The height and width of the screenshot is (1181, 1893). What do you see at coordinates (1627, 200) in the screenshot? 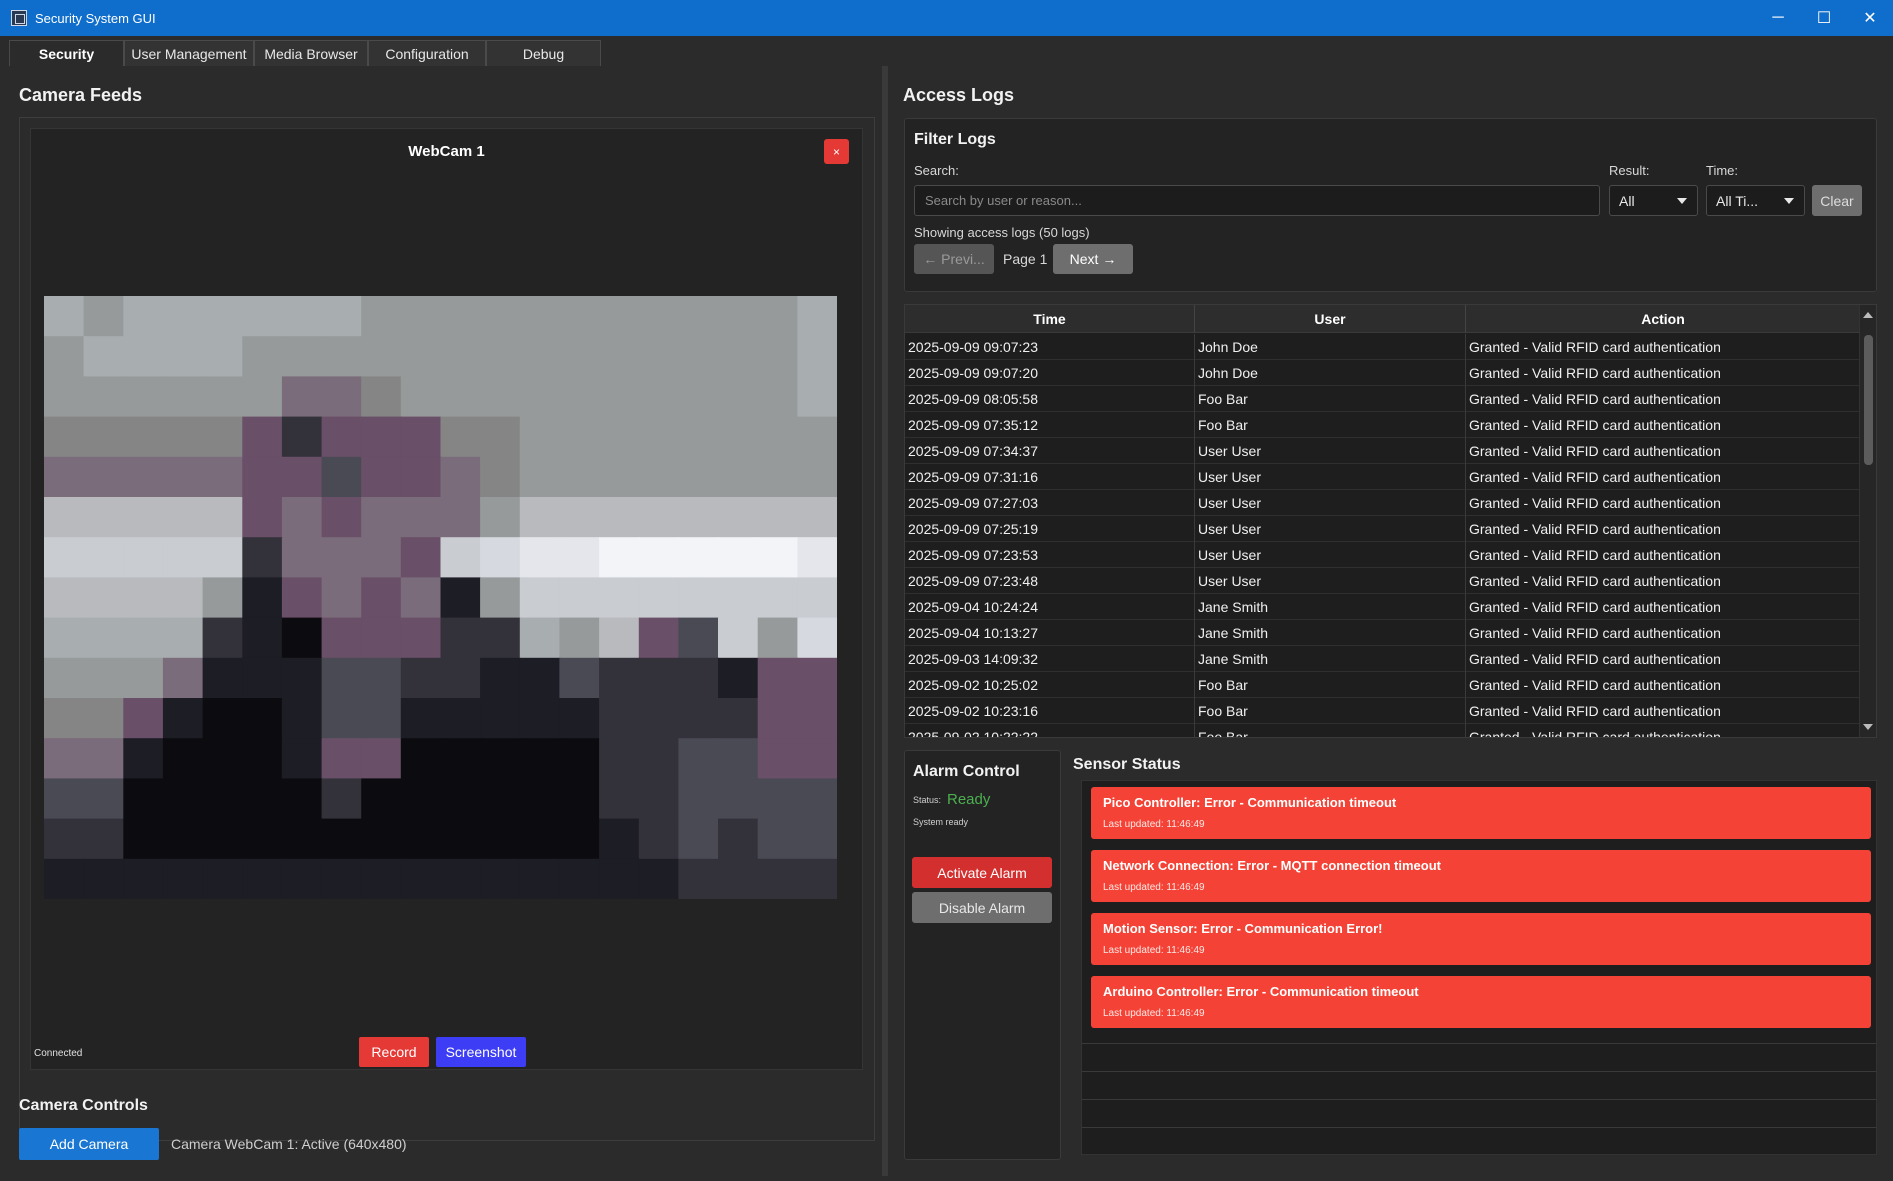
I see `result-select-value: All` at bounding box center [1627, 200].